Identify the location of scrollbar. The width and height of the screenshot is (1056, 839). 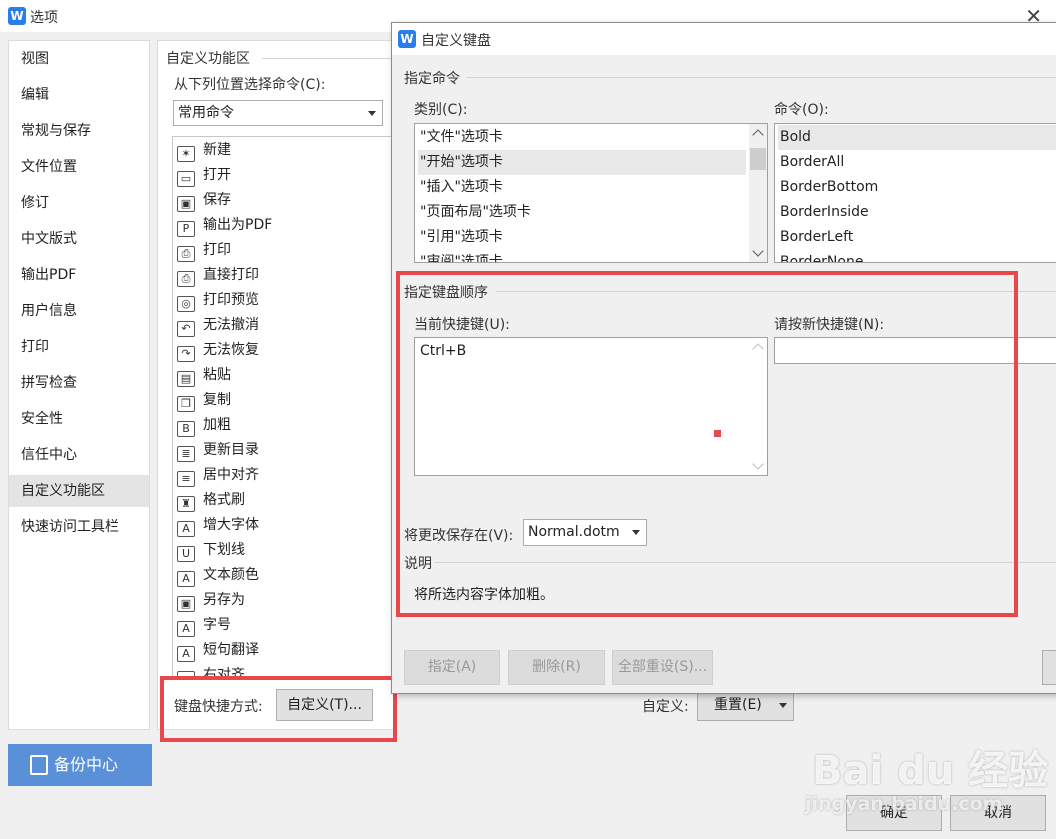
(758, 193).